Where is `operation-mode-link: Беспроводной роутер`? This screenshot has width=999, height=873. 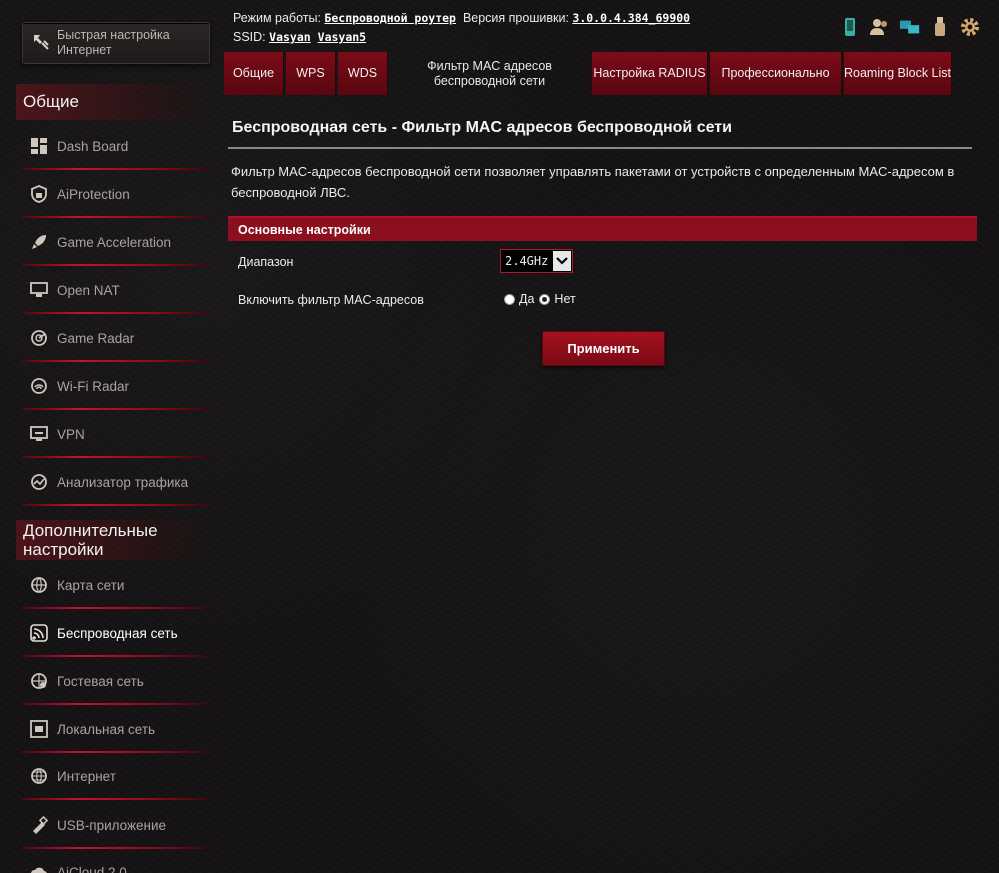 operation-mode-link: Беспроводной роутер is located at coordinates (390, 18).